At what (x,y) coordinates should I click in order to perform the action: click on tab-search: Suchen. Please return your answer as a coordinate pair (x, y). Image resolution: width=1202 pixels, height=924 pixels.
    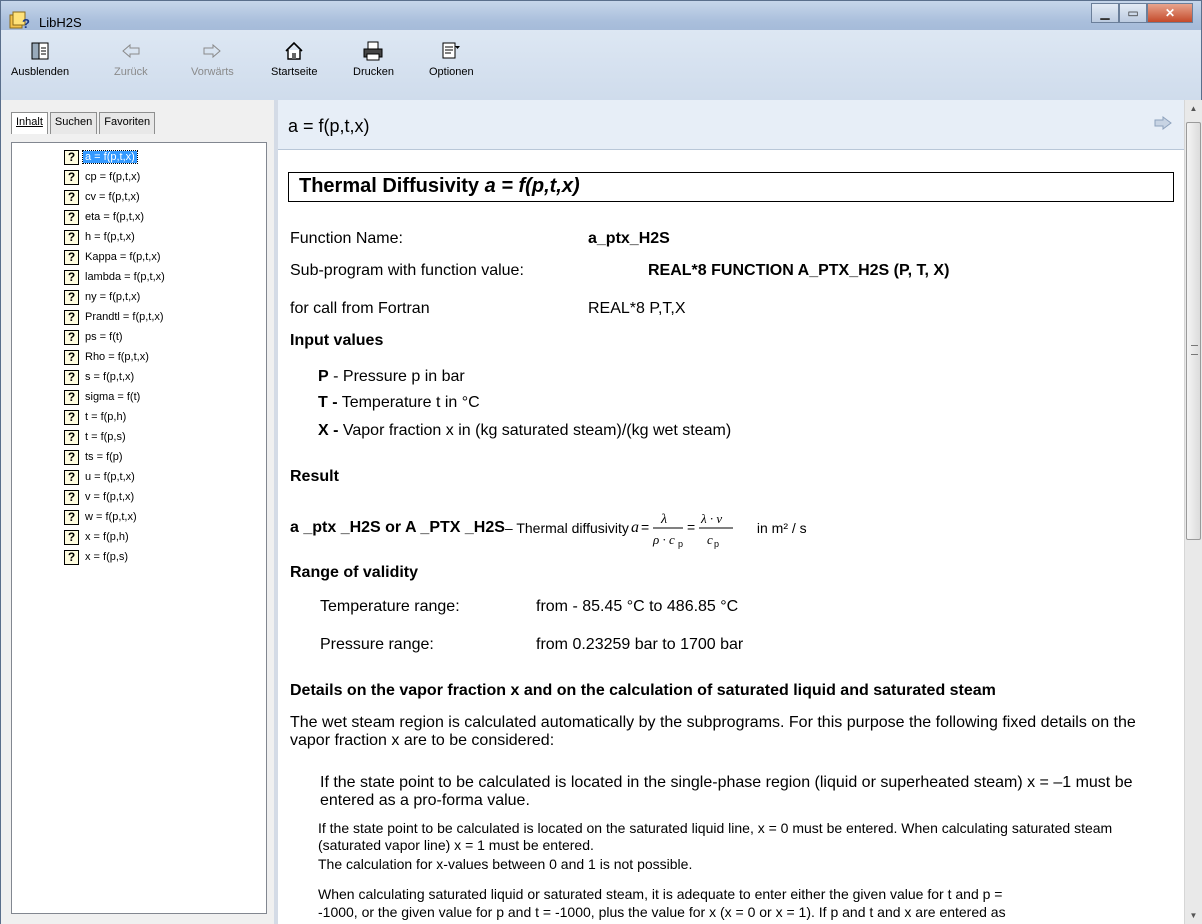
    Looking at the image, I should click on (73, 123).